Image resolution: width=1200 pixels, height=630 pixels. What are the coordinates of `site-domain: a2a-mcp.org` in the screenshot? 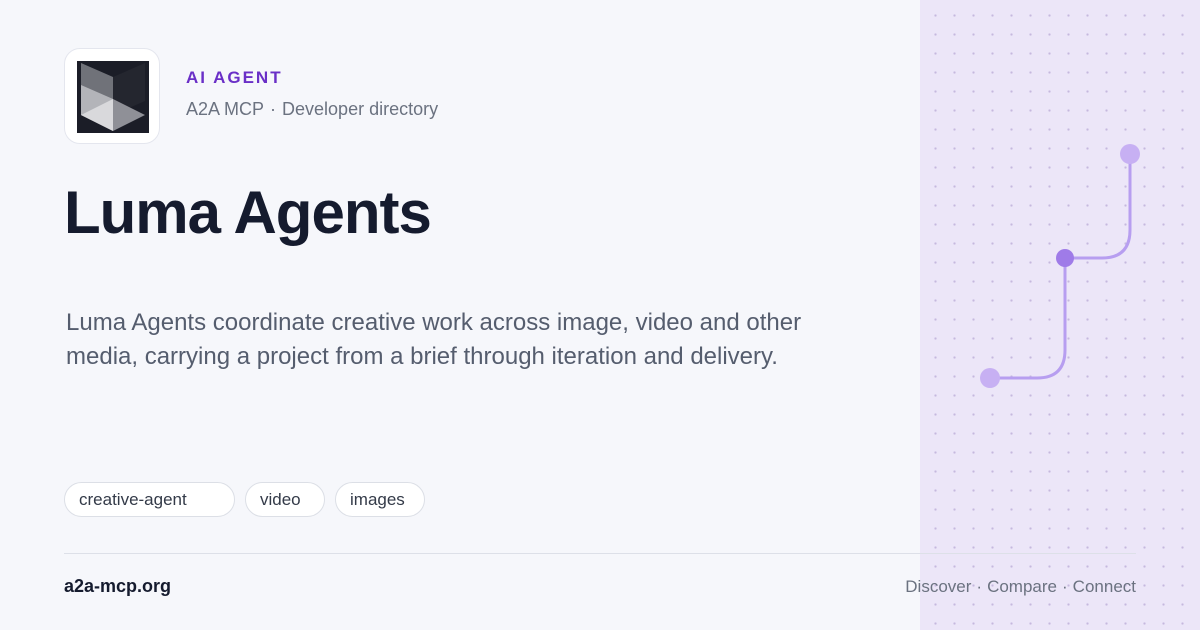 It's located at (117, 586).